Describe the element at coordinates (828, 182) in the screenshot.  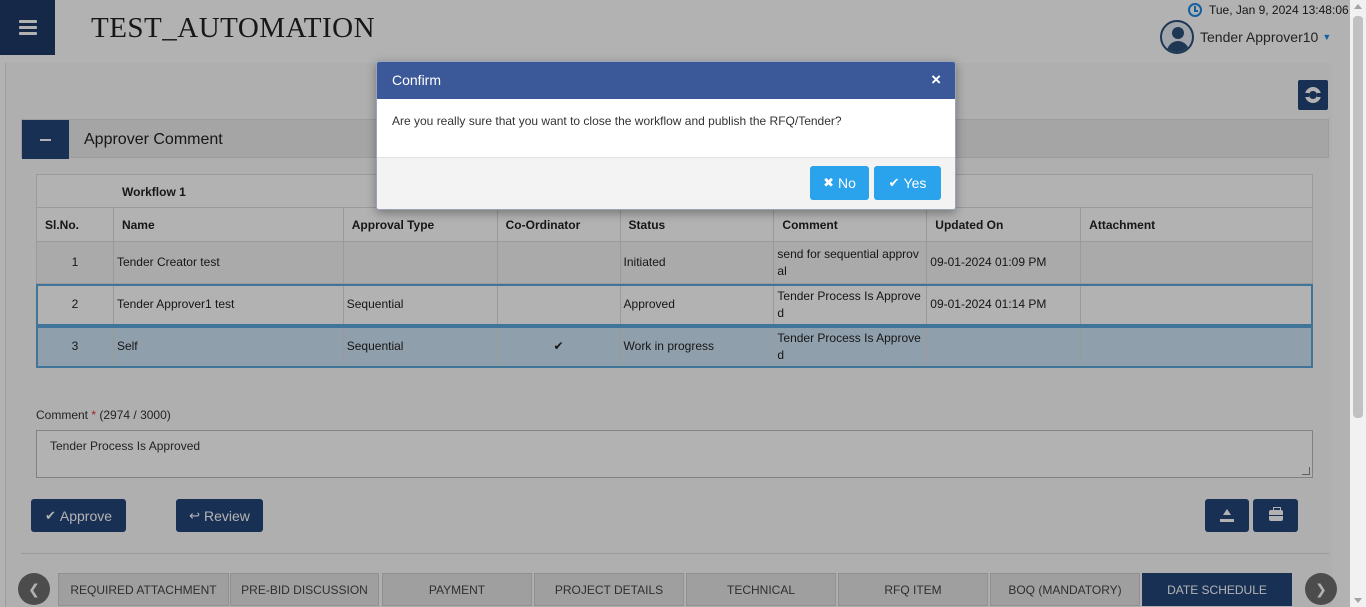
I see `times-icon: ✖` at that location.